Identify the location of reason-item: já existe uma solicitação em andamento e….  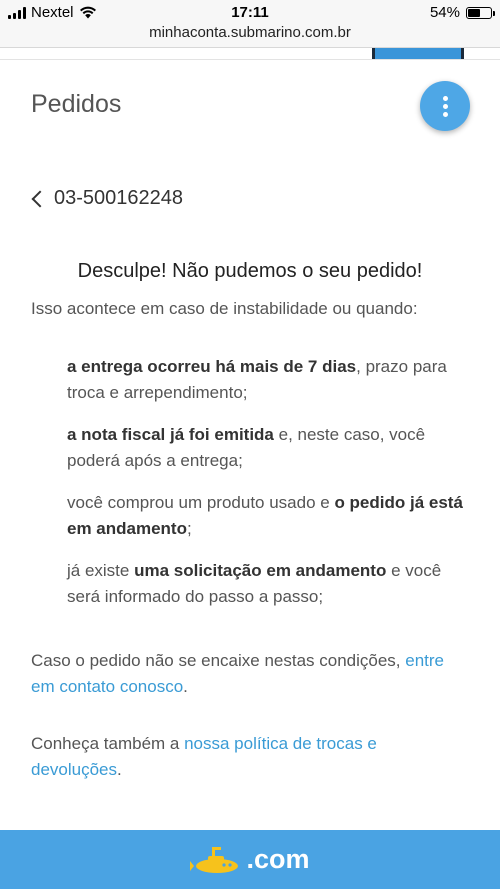
(254, 583).